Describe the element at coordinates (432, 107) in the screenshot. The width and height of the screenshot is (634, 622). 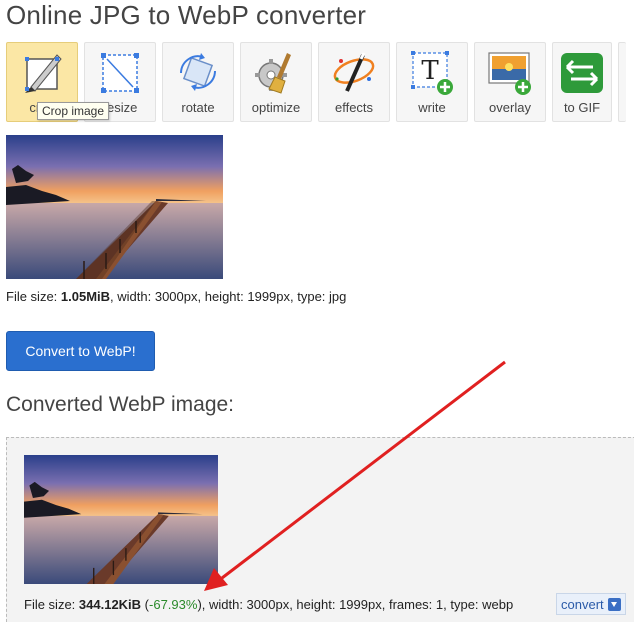
I see `tool-label: write` at that location.